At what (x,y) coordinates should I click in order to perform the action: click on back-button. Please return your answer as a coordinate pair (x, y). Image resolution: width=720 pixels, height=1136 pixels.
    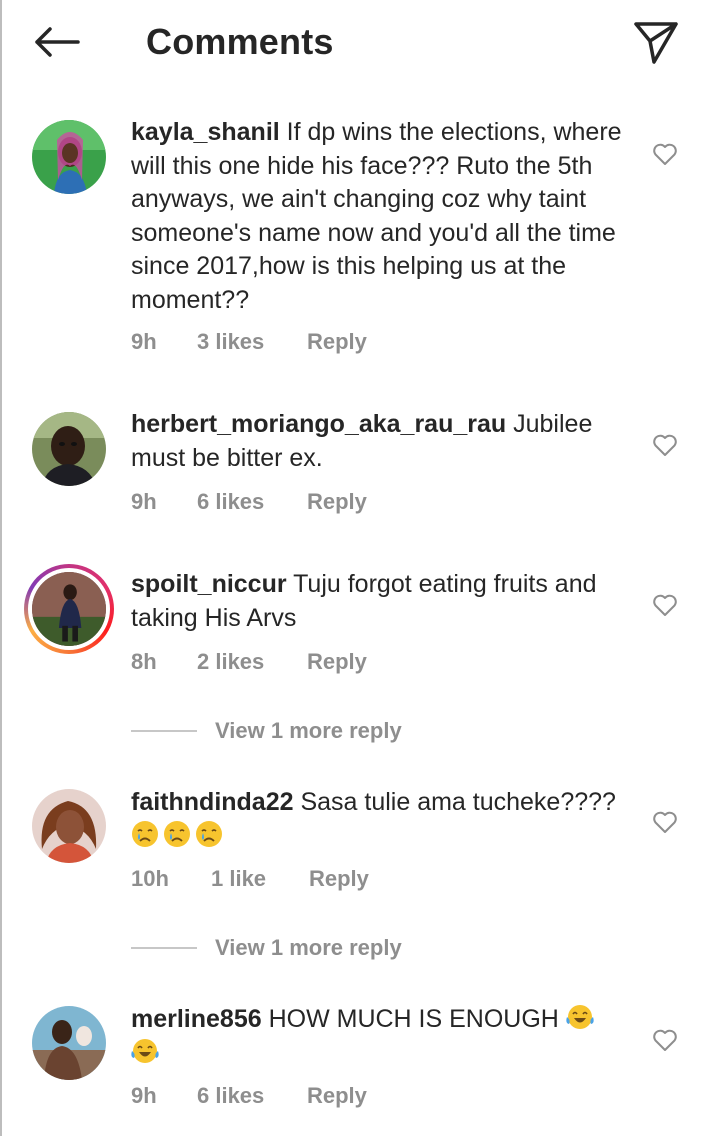
    Looking at the image, I should click on (56, 42).